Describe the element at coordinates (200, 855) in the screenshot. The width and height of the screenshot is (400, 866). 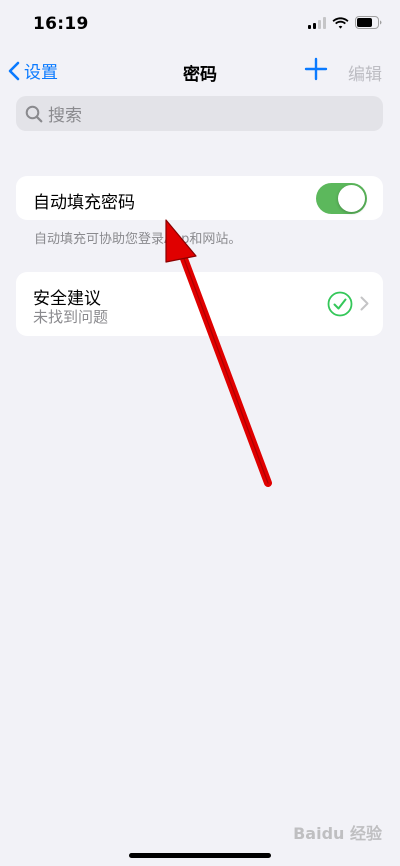
I see `home-indicator` at that location.